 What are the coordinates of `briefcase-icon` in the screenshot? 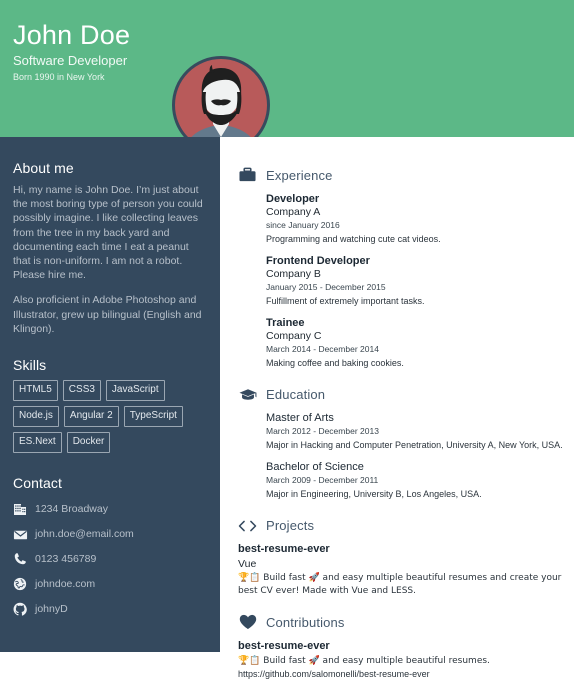 It's located at (247, 175).